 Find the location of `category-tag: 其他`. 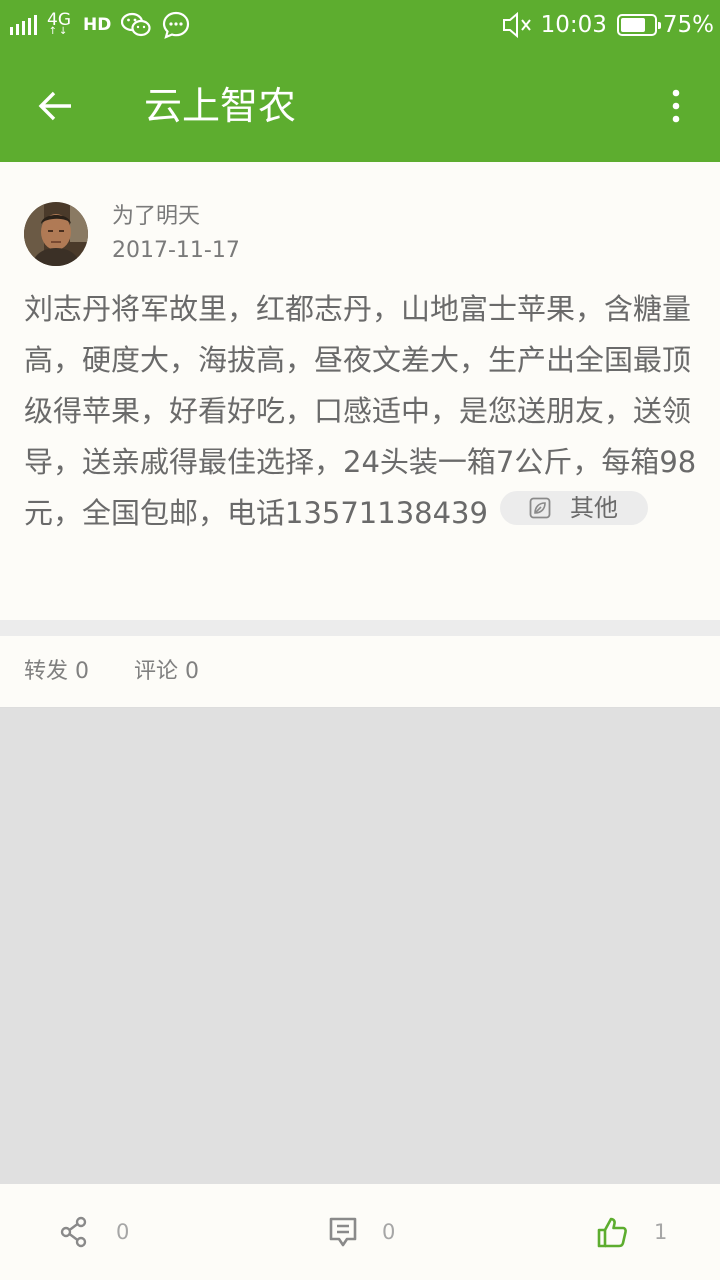

category-tag: 其他 is located at coordinates (573, 508).